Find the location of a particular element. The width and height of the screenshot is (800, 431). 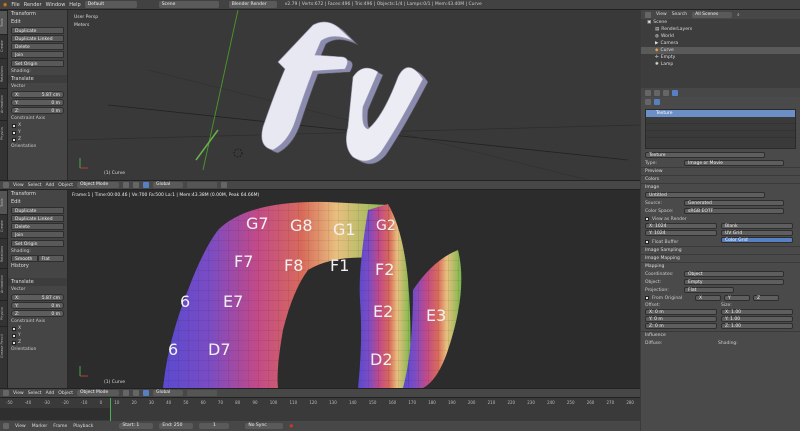

colorspace-dropdown: sRGB EOTF is located at coordinates (734, 211).